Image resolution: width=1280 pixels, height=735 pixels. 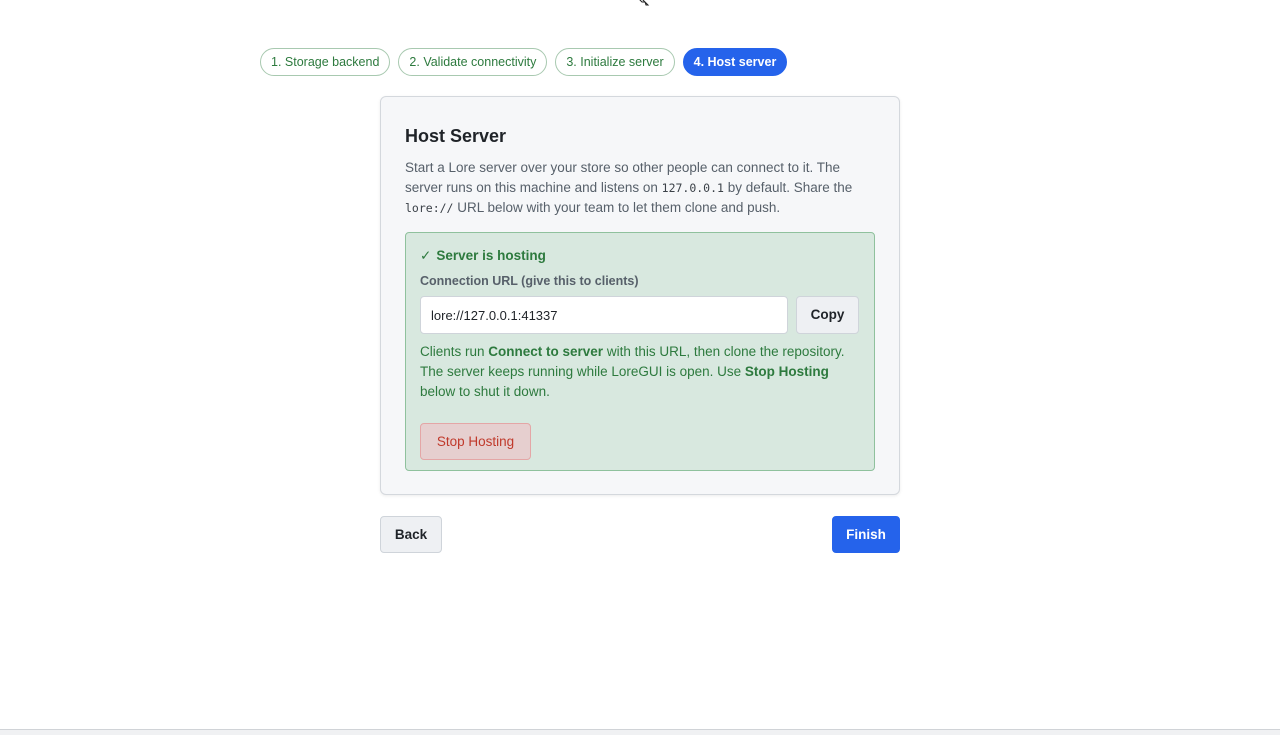 I want to click on step-host-server: 4. Host server, so click(x=735, y=62).